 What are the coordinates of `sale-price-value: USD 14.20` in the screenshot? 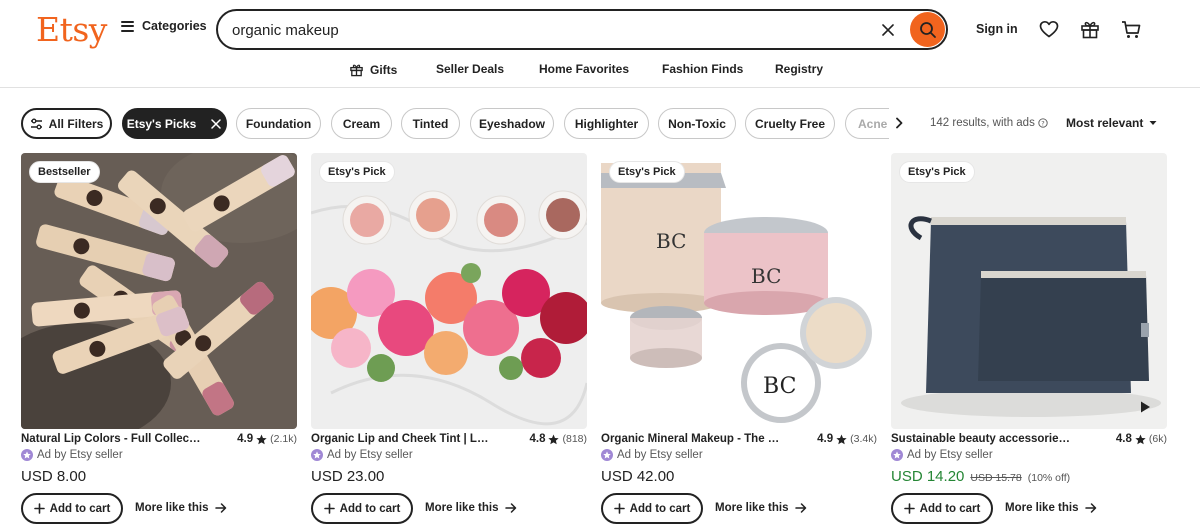 It's located at (928, 476).